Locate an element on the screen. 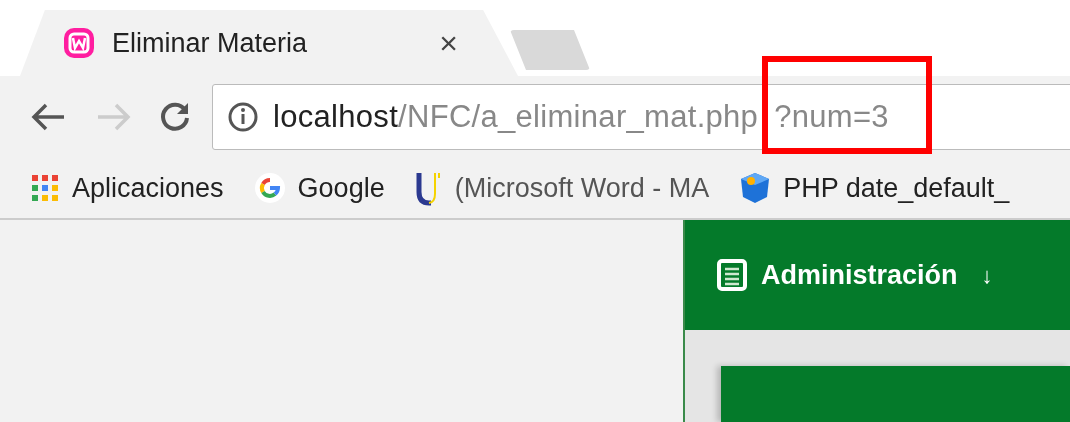 The height and width of the screenshot is (422, 1070). cube-icon is located at coordinates (755, 188).